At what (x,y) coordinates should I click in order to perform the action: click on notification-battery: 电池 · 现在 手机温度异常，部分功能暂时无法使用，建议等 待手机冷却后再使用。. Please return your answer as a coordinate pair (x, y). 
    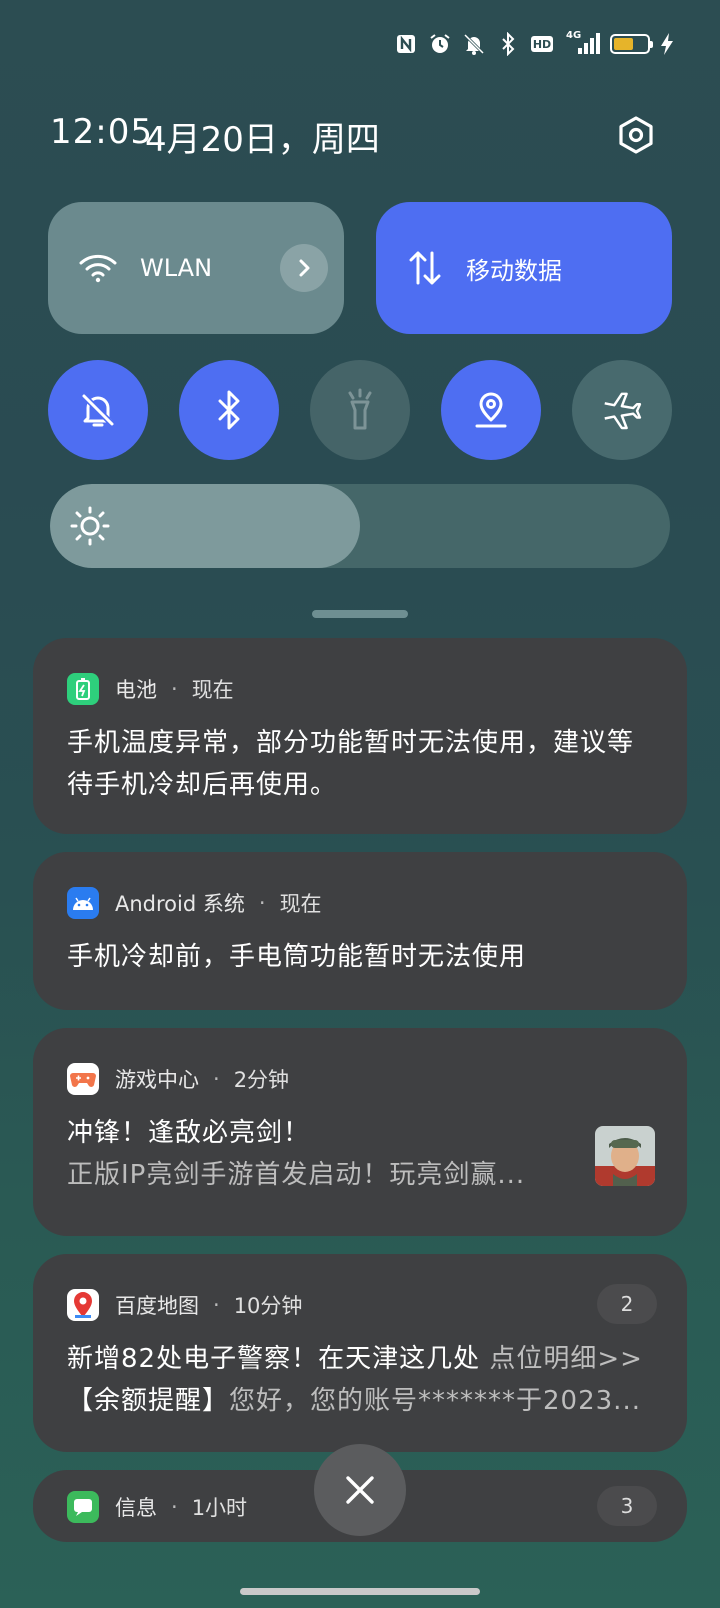
    Looking at the image, I should click on (360, 736).